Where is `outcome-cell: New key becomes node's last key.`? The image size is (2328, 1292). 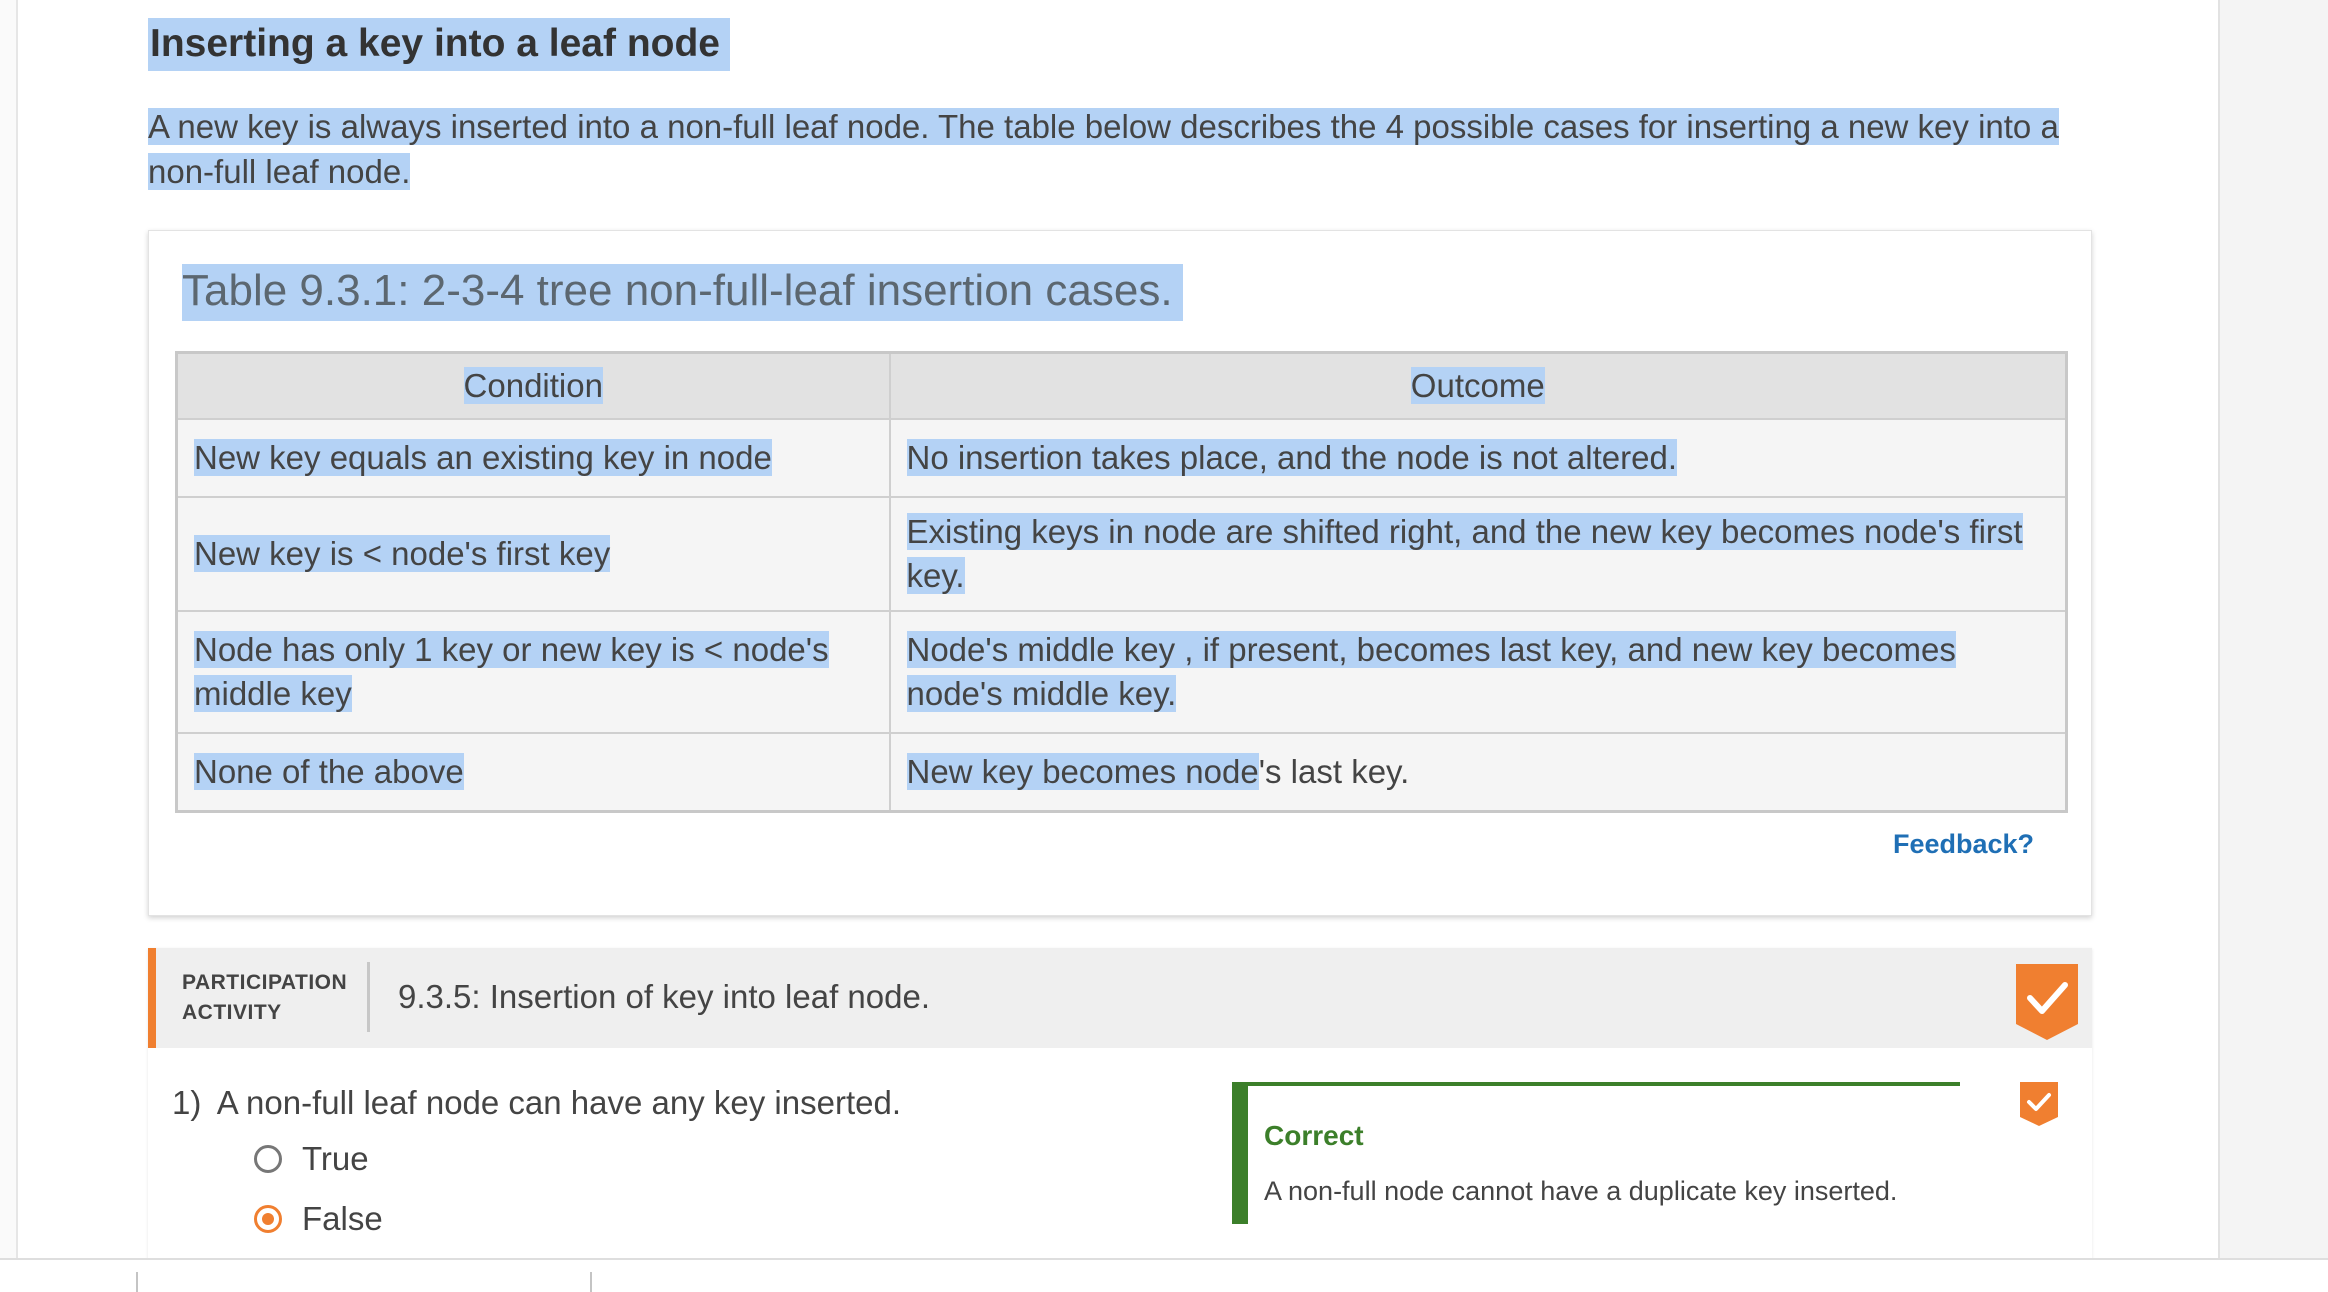
outcome-cell: New key becomes node's last key. is located at coordinates (1478, 772).